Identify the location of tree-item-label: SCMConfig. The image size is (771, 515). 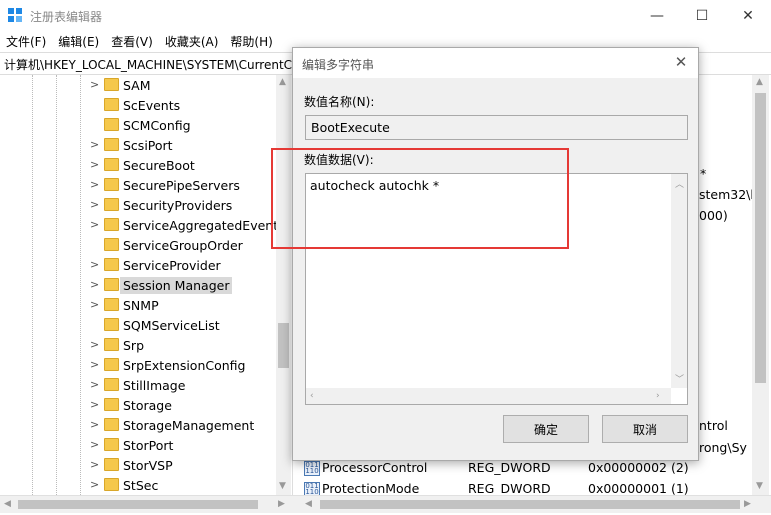
(157, 125).